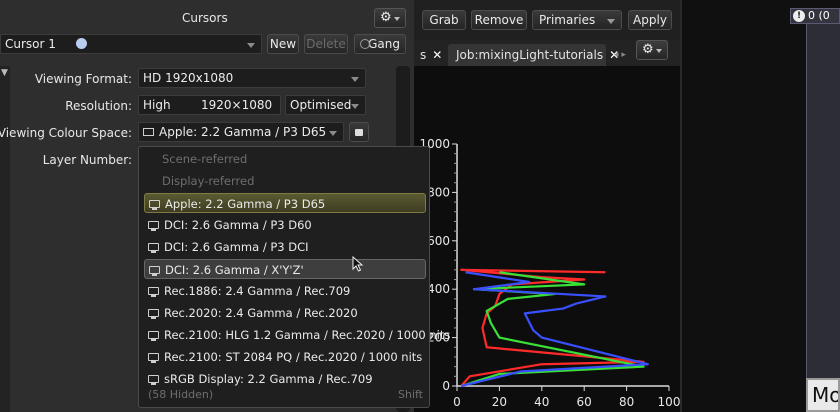  What do you see at coordinates (188, 78) in the screenshot?
I see `viewing-format-value: HD 1920x1080` at bounding box center [188, 78].